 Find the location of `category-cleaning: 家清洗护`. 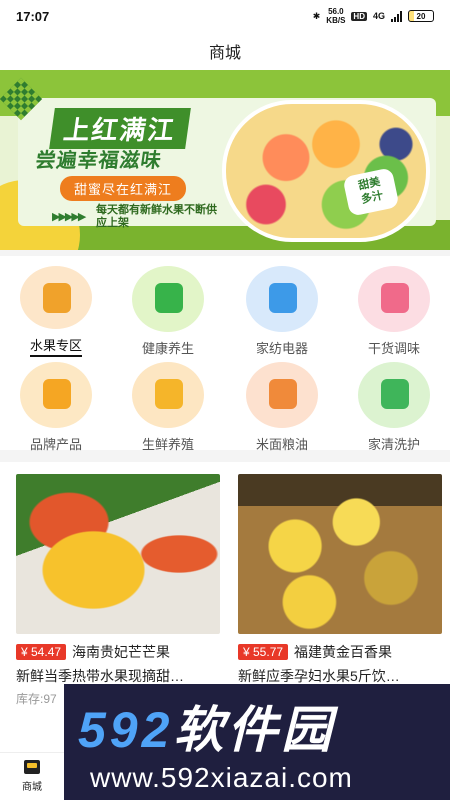

category-cleaning: 家清洗护 is located at coordinates (394, 404).